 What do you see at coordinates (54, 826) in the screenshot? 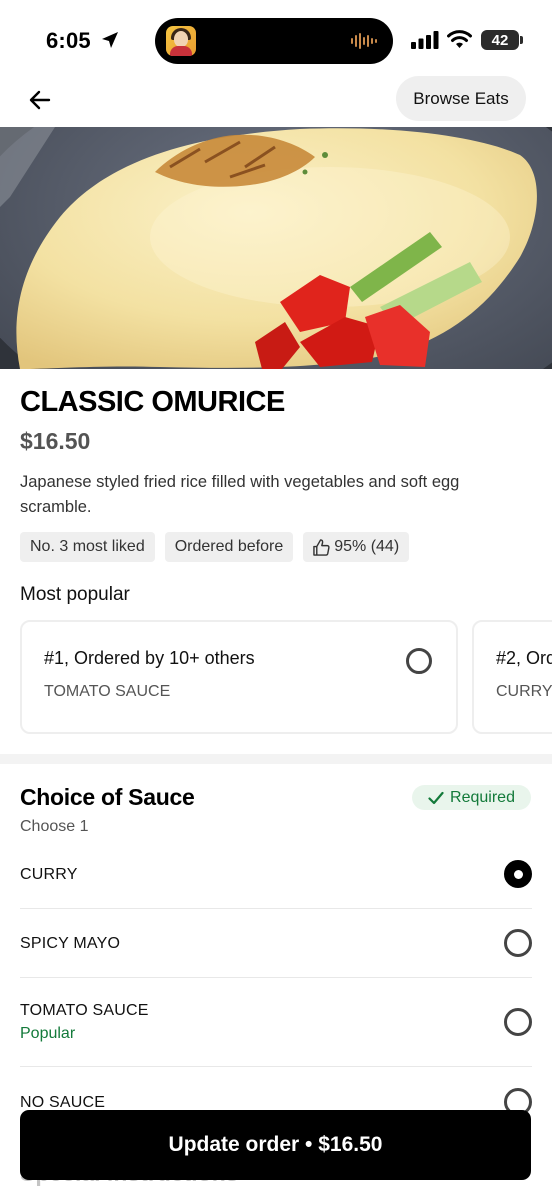
I see `sauce-section-subtitle: Choose 1` at bounding box center [54, 826].